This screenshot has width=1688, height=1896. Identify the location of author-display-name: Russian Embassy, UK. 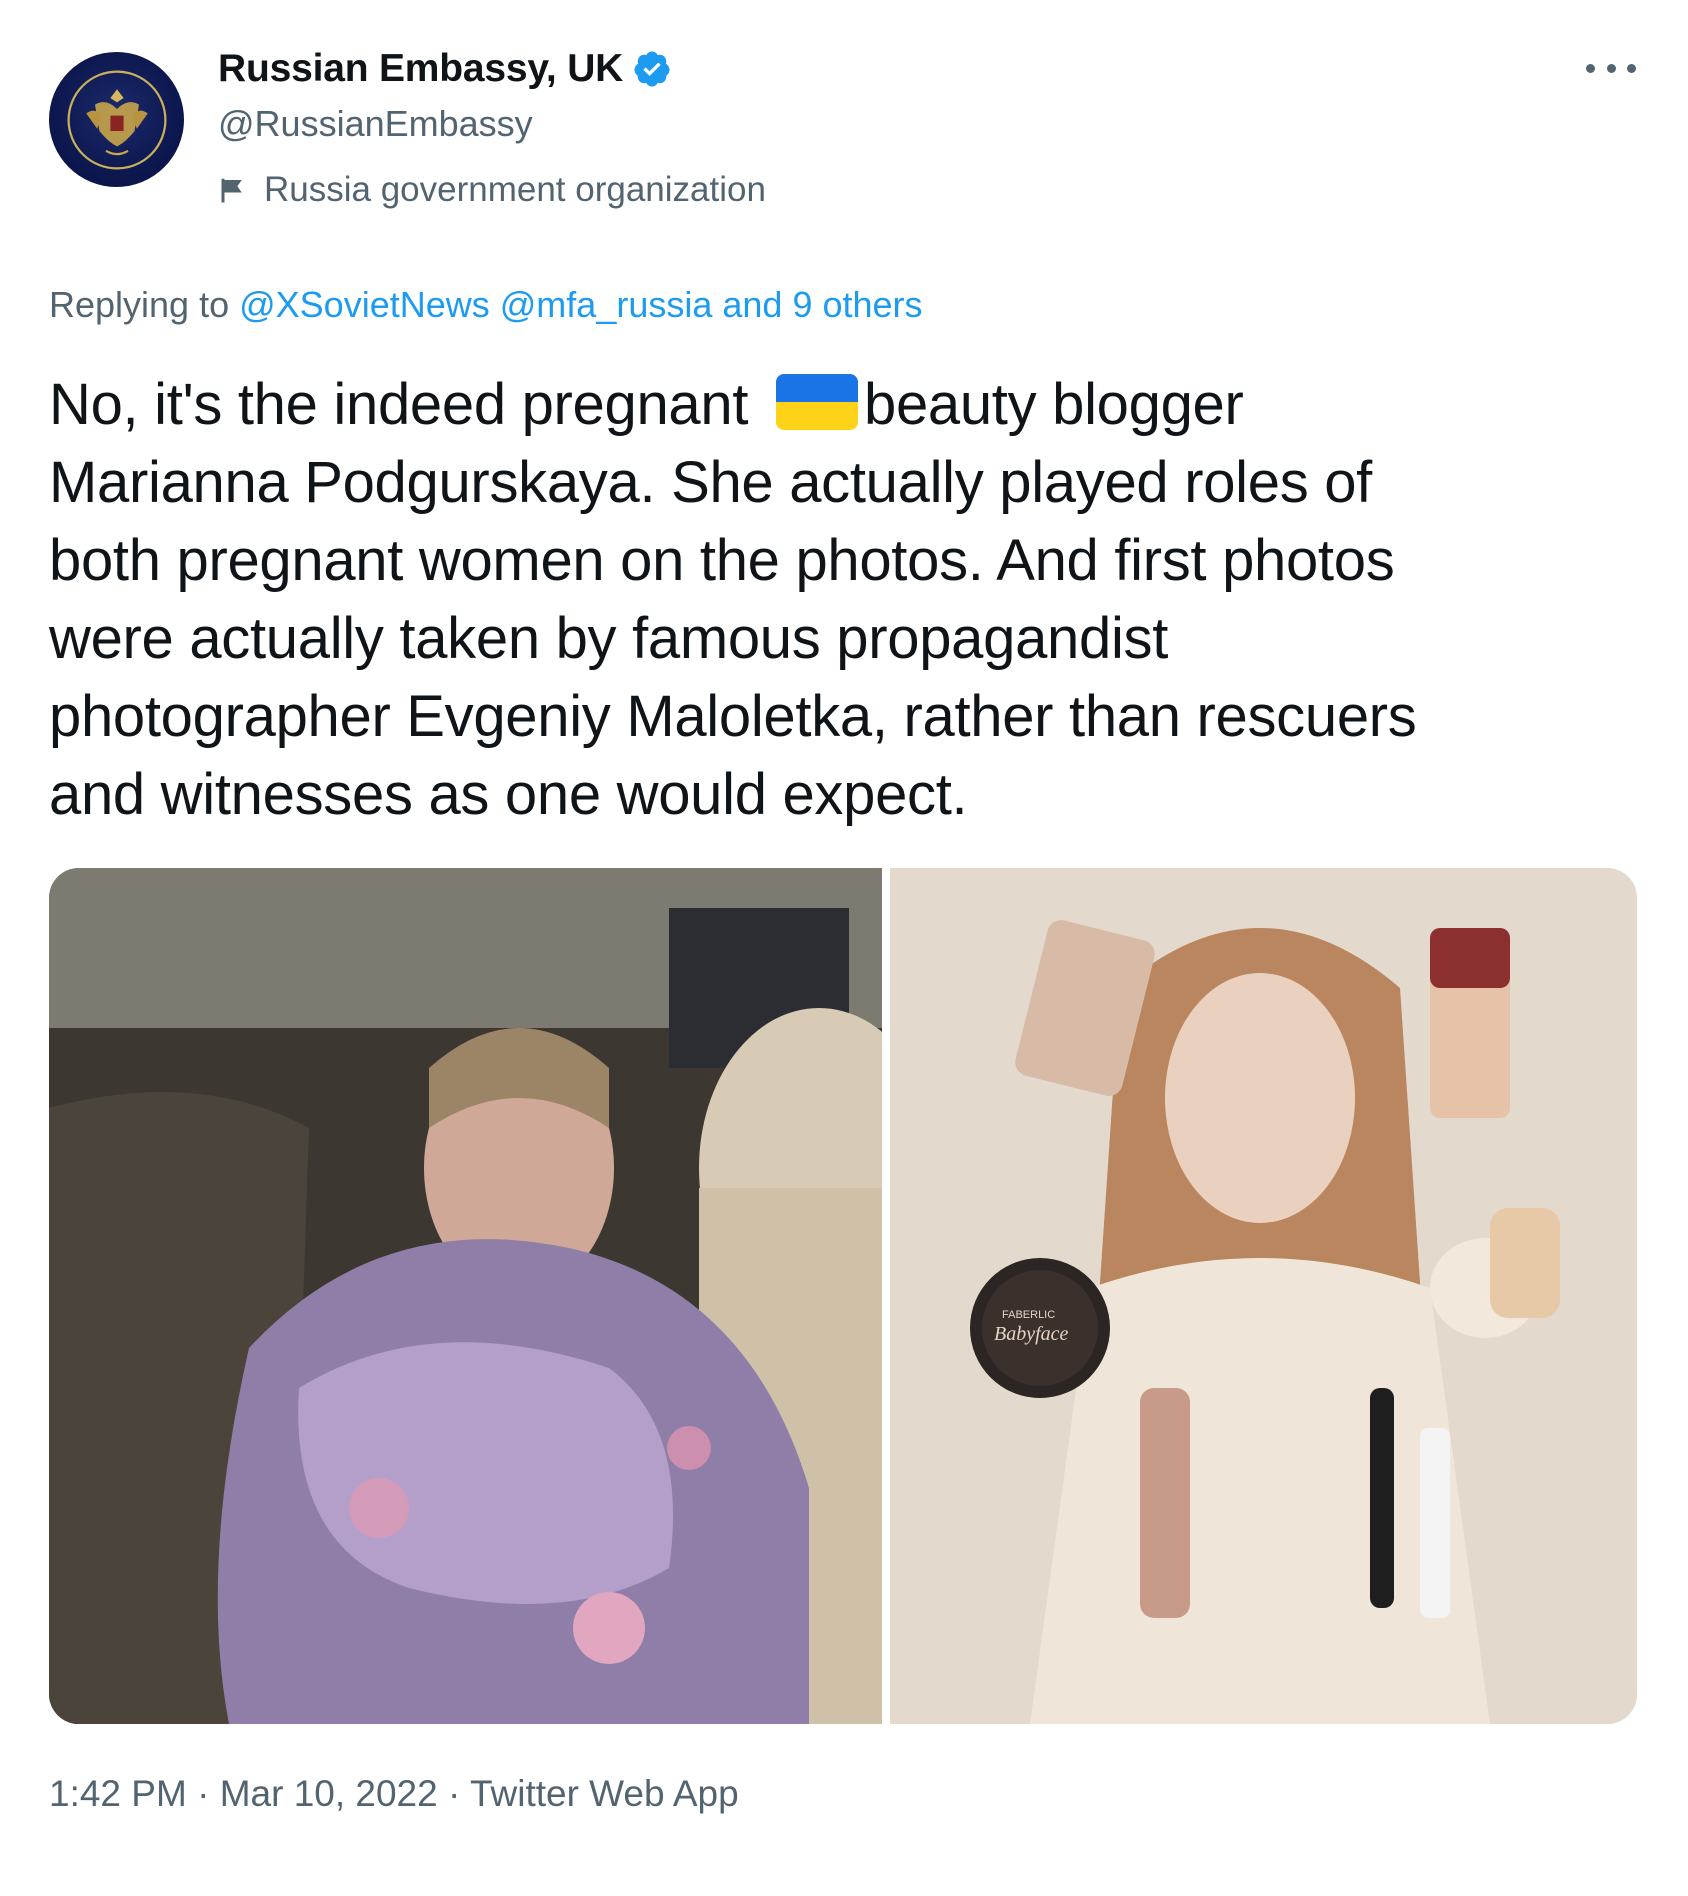
(420, 69).